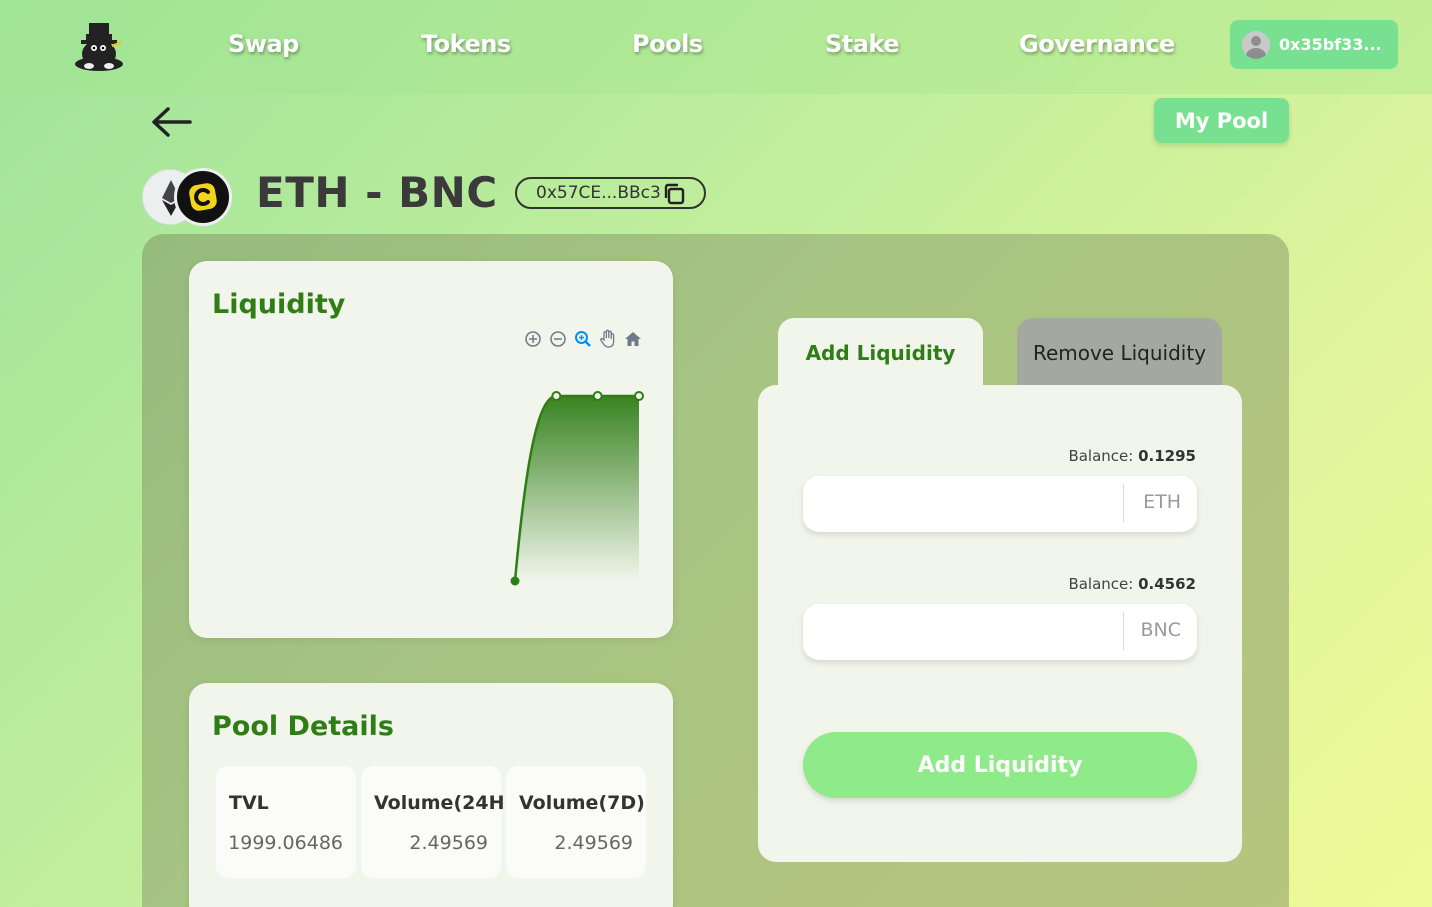 The image size is (1432, 907). Describe the element at coordinates (466, 44) in the screenshot. I see `nav-tokens: Tokens` at that location.